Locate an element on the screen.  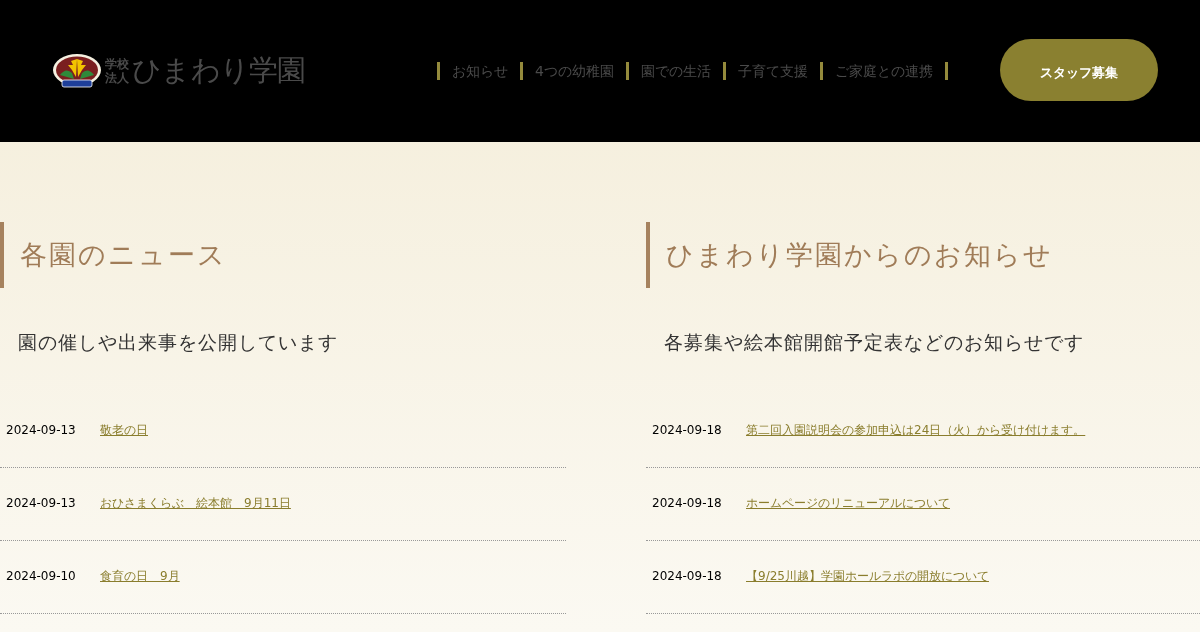
nav-link: 4つの幼稚園 is located at coordinates (574, 71).